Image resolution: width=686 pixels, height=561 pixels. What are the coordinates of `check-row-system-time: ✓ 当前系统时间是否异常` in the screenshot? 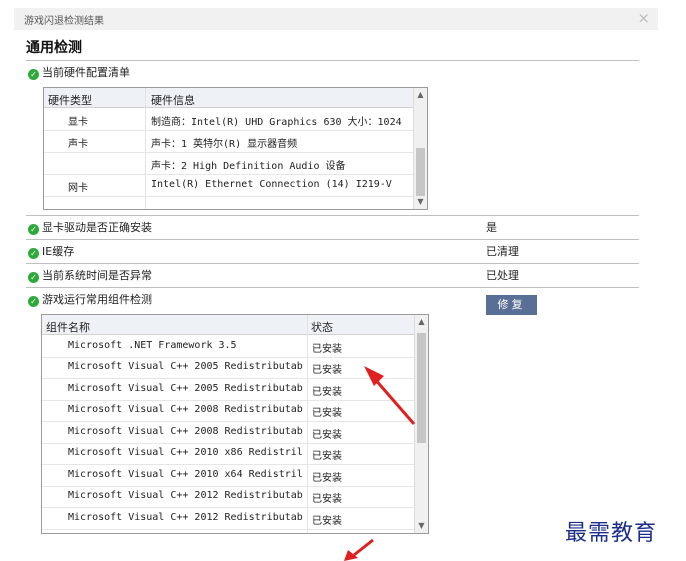 It's located at (90, 276).